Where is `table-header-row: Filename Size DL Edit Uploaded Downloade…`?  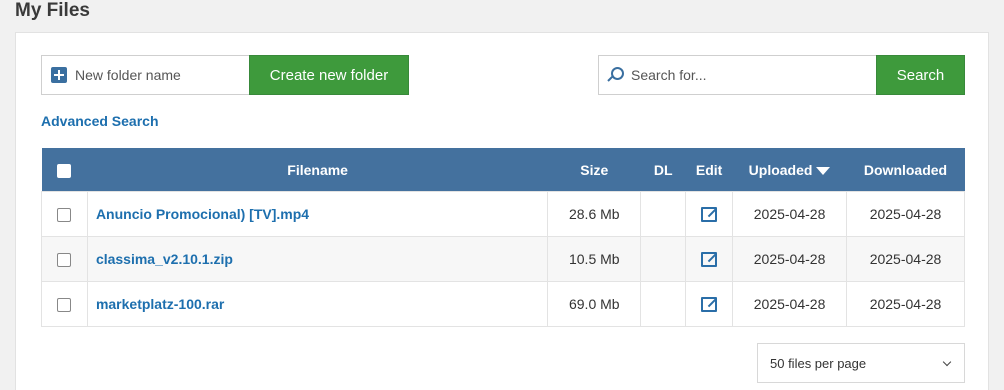
table-header-row: Filename Size DL Edit Uploaded Downloade… is located at coordinates (503, 170).